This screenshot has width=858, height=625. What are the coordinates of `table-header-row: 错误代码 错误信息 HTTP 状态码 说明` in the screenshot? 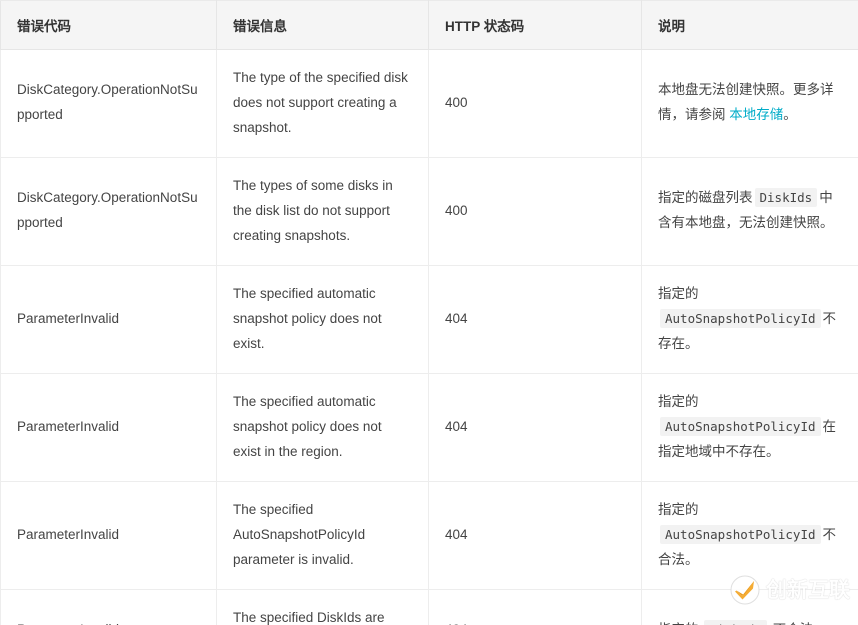 It's located at (429, 25).